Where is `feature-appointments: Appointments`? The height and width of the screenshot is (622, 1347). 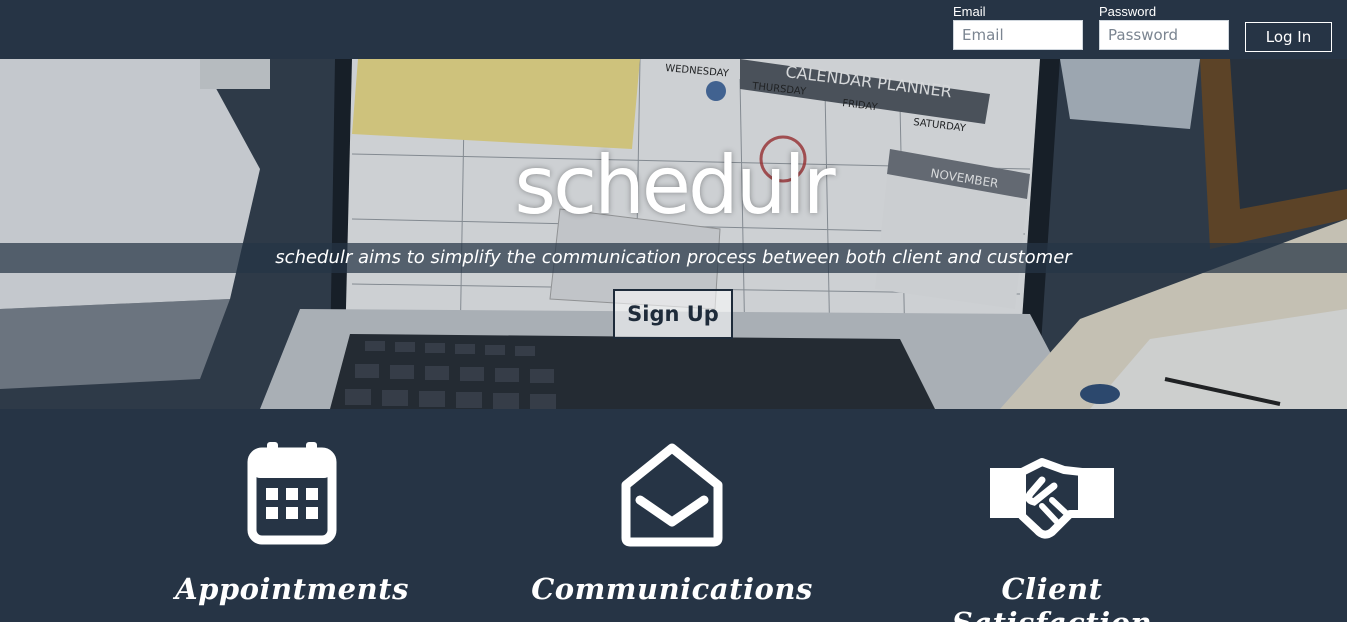
feature-appointments: Appointments is located at coordinates (292, 523).